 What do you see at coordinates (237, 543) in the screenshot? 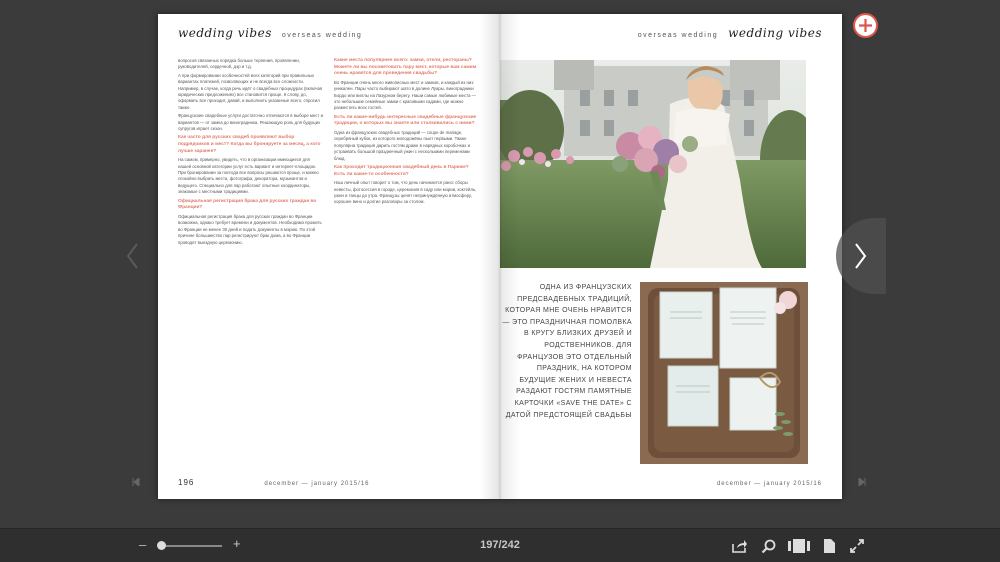
I see `zoom-in-button: +` at bounding box center [237, 543].